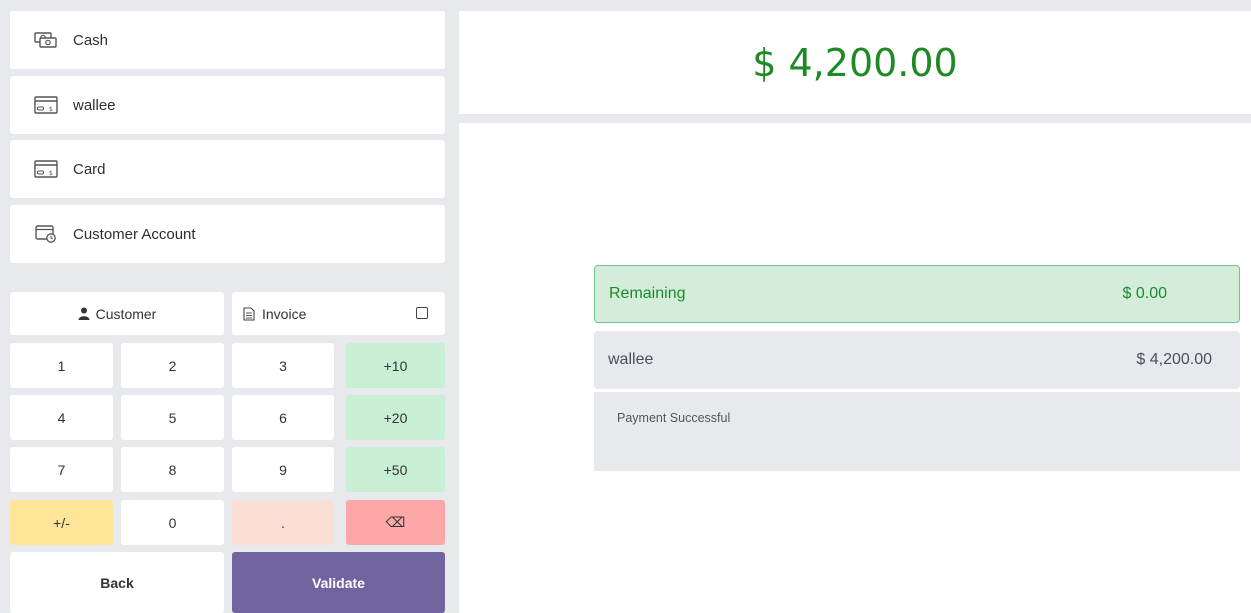 This screenshot has width=1251, height=613. What do you see at coordinates (61, 522) in the screenshot?
I see `keypad-plus-minus: +/-` at bounding box center [61, 522].